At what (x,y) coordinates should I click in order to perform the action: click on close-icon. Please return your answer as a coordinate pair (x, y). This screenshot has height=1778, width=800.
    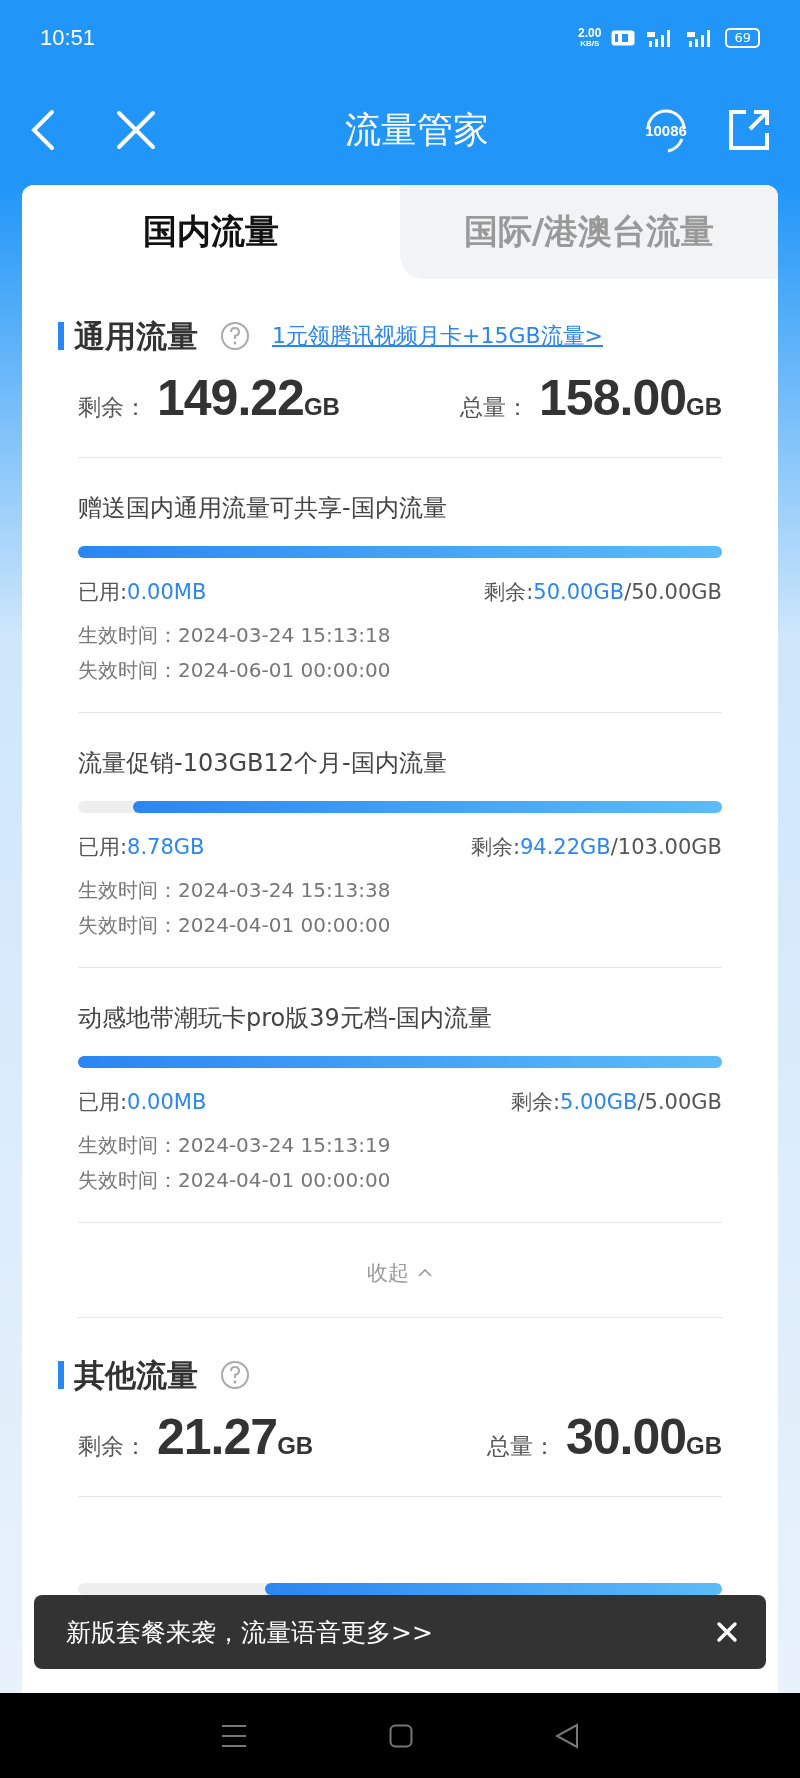
    Looking at the image, I should click on (727, 1632).